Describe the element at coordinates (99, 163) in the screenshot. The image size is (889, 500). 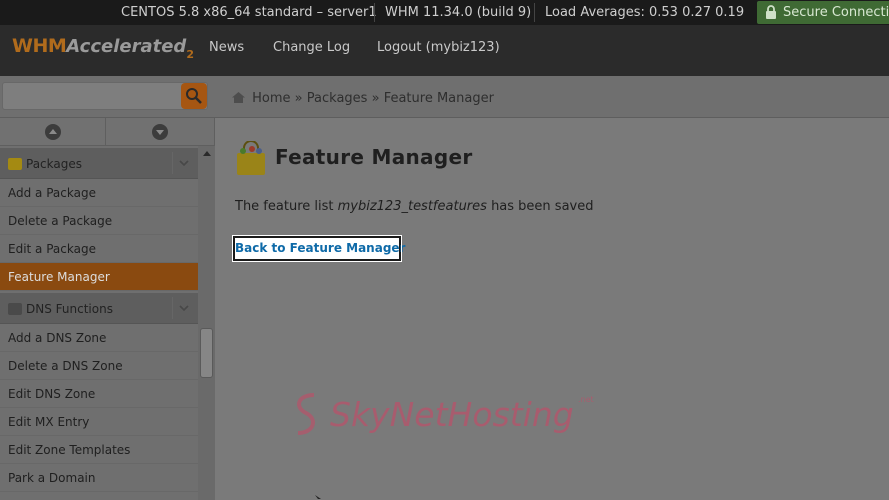
I see `sidebar-section-packages: Packages` at that location.